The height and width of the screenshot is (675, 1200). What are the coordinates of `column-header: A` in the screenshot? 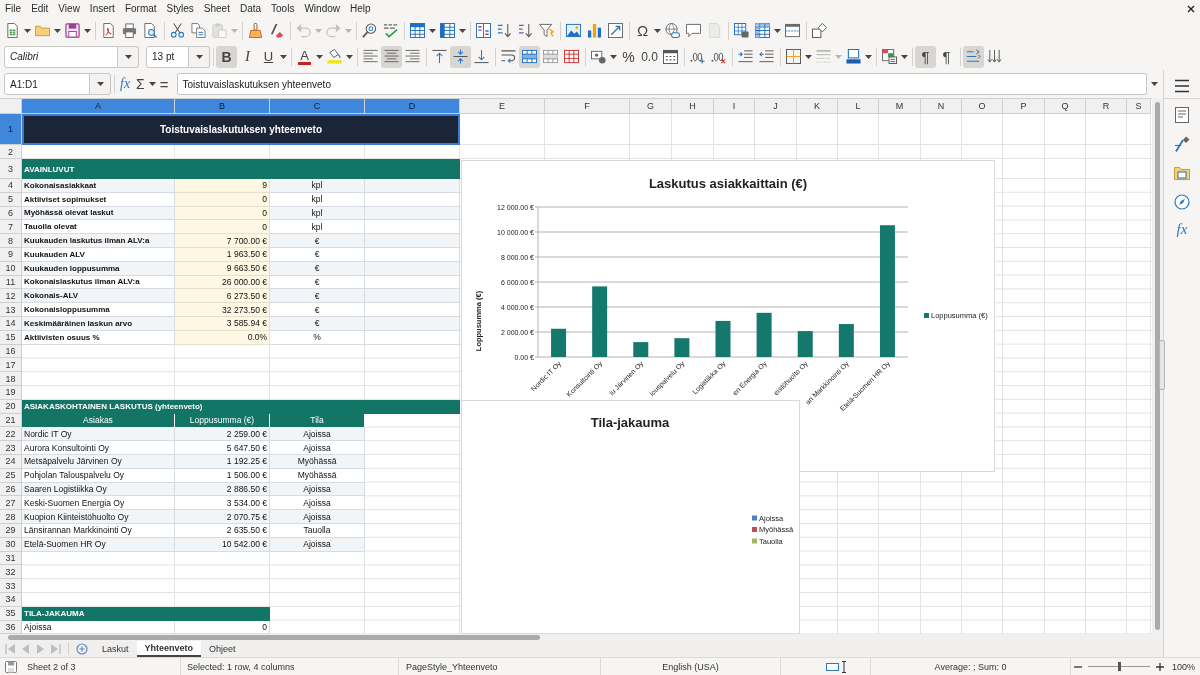 It's located at (98, 106).